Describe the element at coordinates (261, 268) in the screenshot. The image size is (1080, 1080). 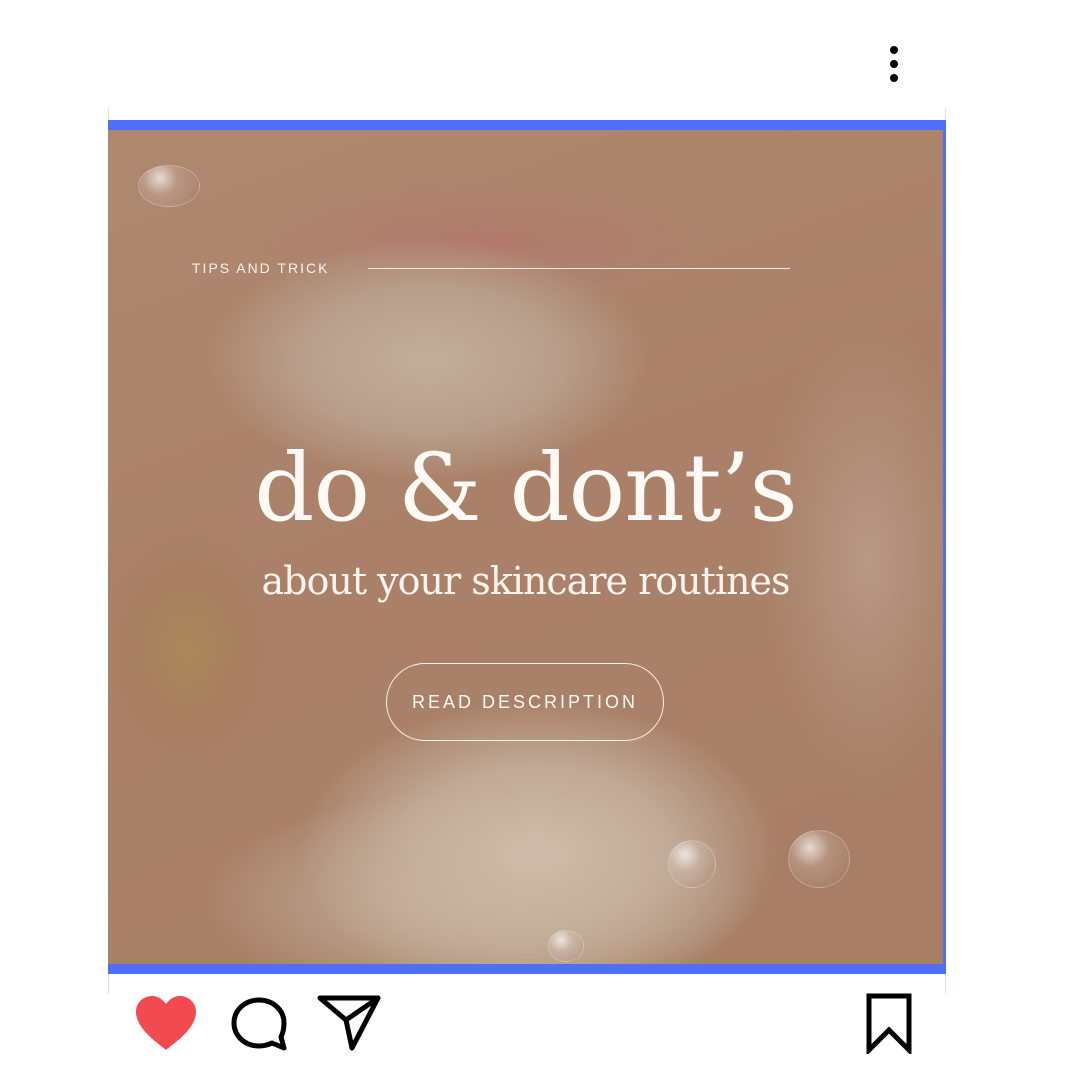
I see `post-kicker: TIPS AND TRICK` at that location.